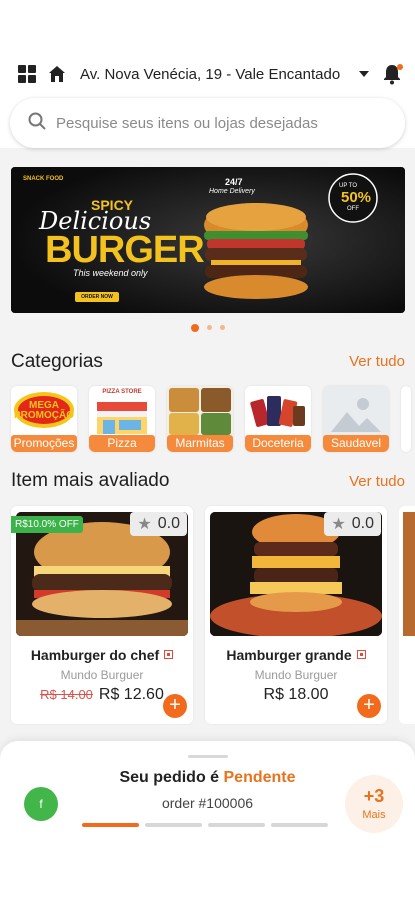  Describe the element at coordinates (353, 209) in the screenshot. I see `offer-bottom: OFF` at that location.